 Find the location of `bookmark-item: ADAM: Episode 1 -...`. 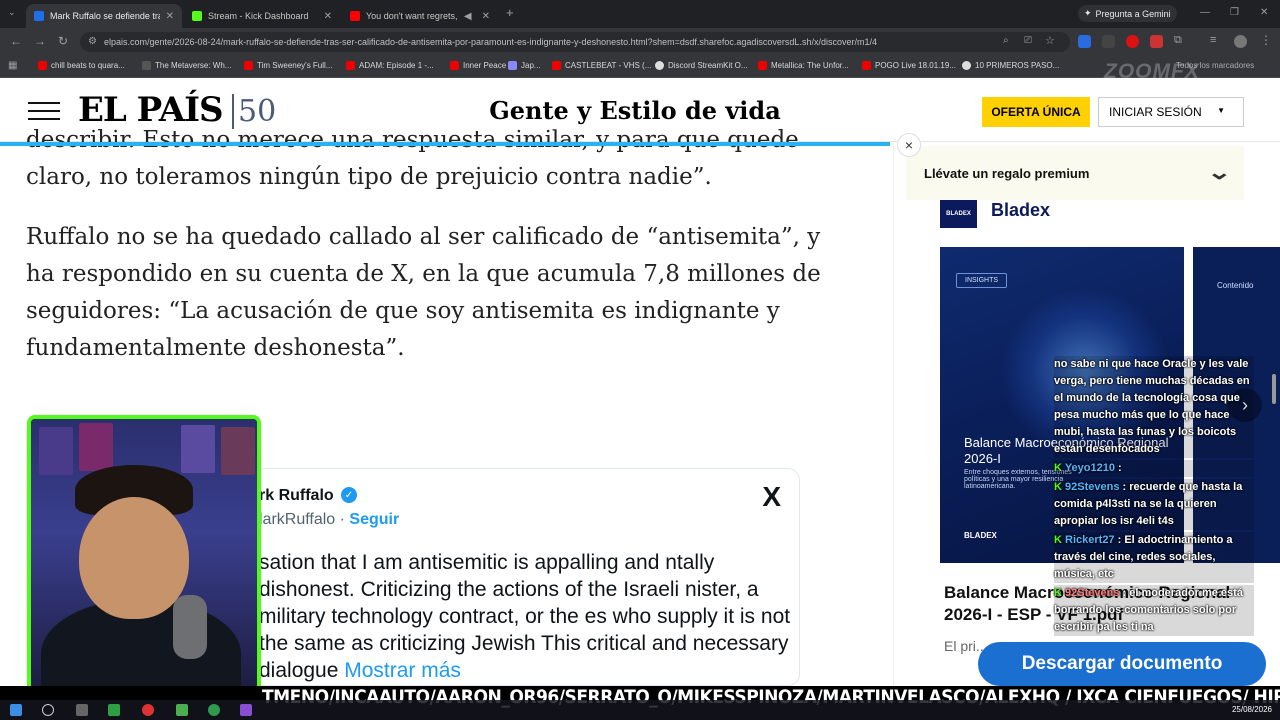

bookmark-item: ADAM: Episode 1 -... is located at coordinates (390, 65).